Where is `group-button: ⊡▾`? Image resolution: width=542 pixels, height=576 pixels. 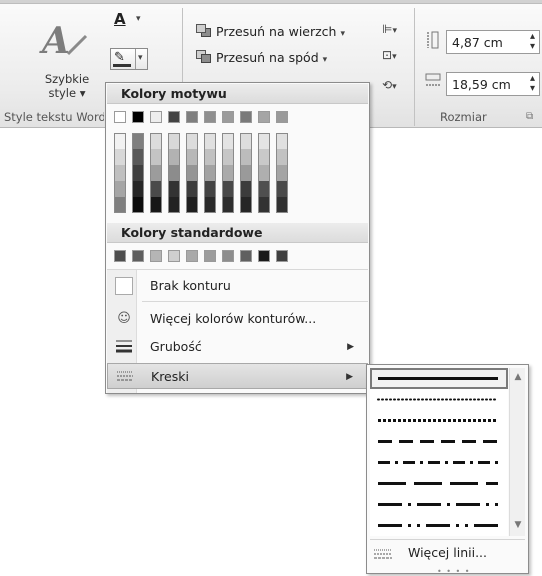
group-button: ⊡▾ is located at coordinates (395, 57).